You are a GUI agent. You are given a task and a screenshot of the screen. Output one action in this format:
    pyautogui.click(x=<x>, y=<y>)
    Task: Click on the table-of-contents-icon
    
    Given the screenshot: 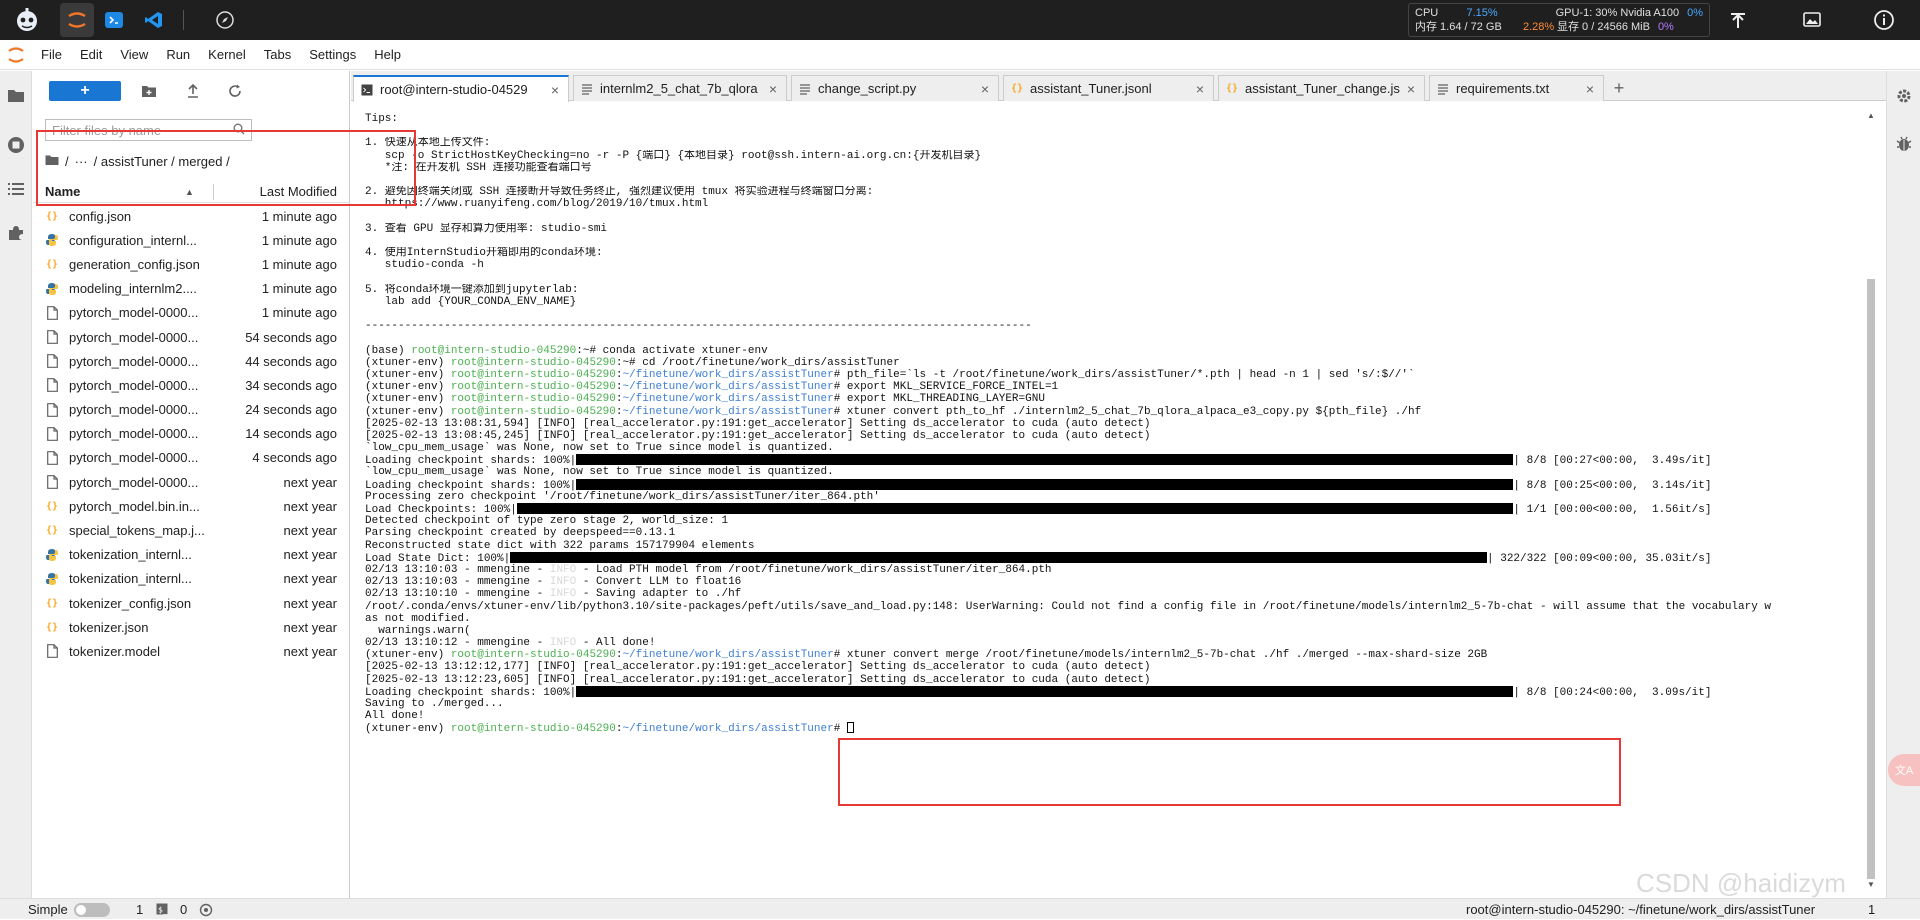 What is the action you would take?
    pyautogui.click(x=16, y=189)
    